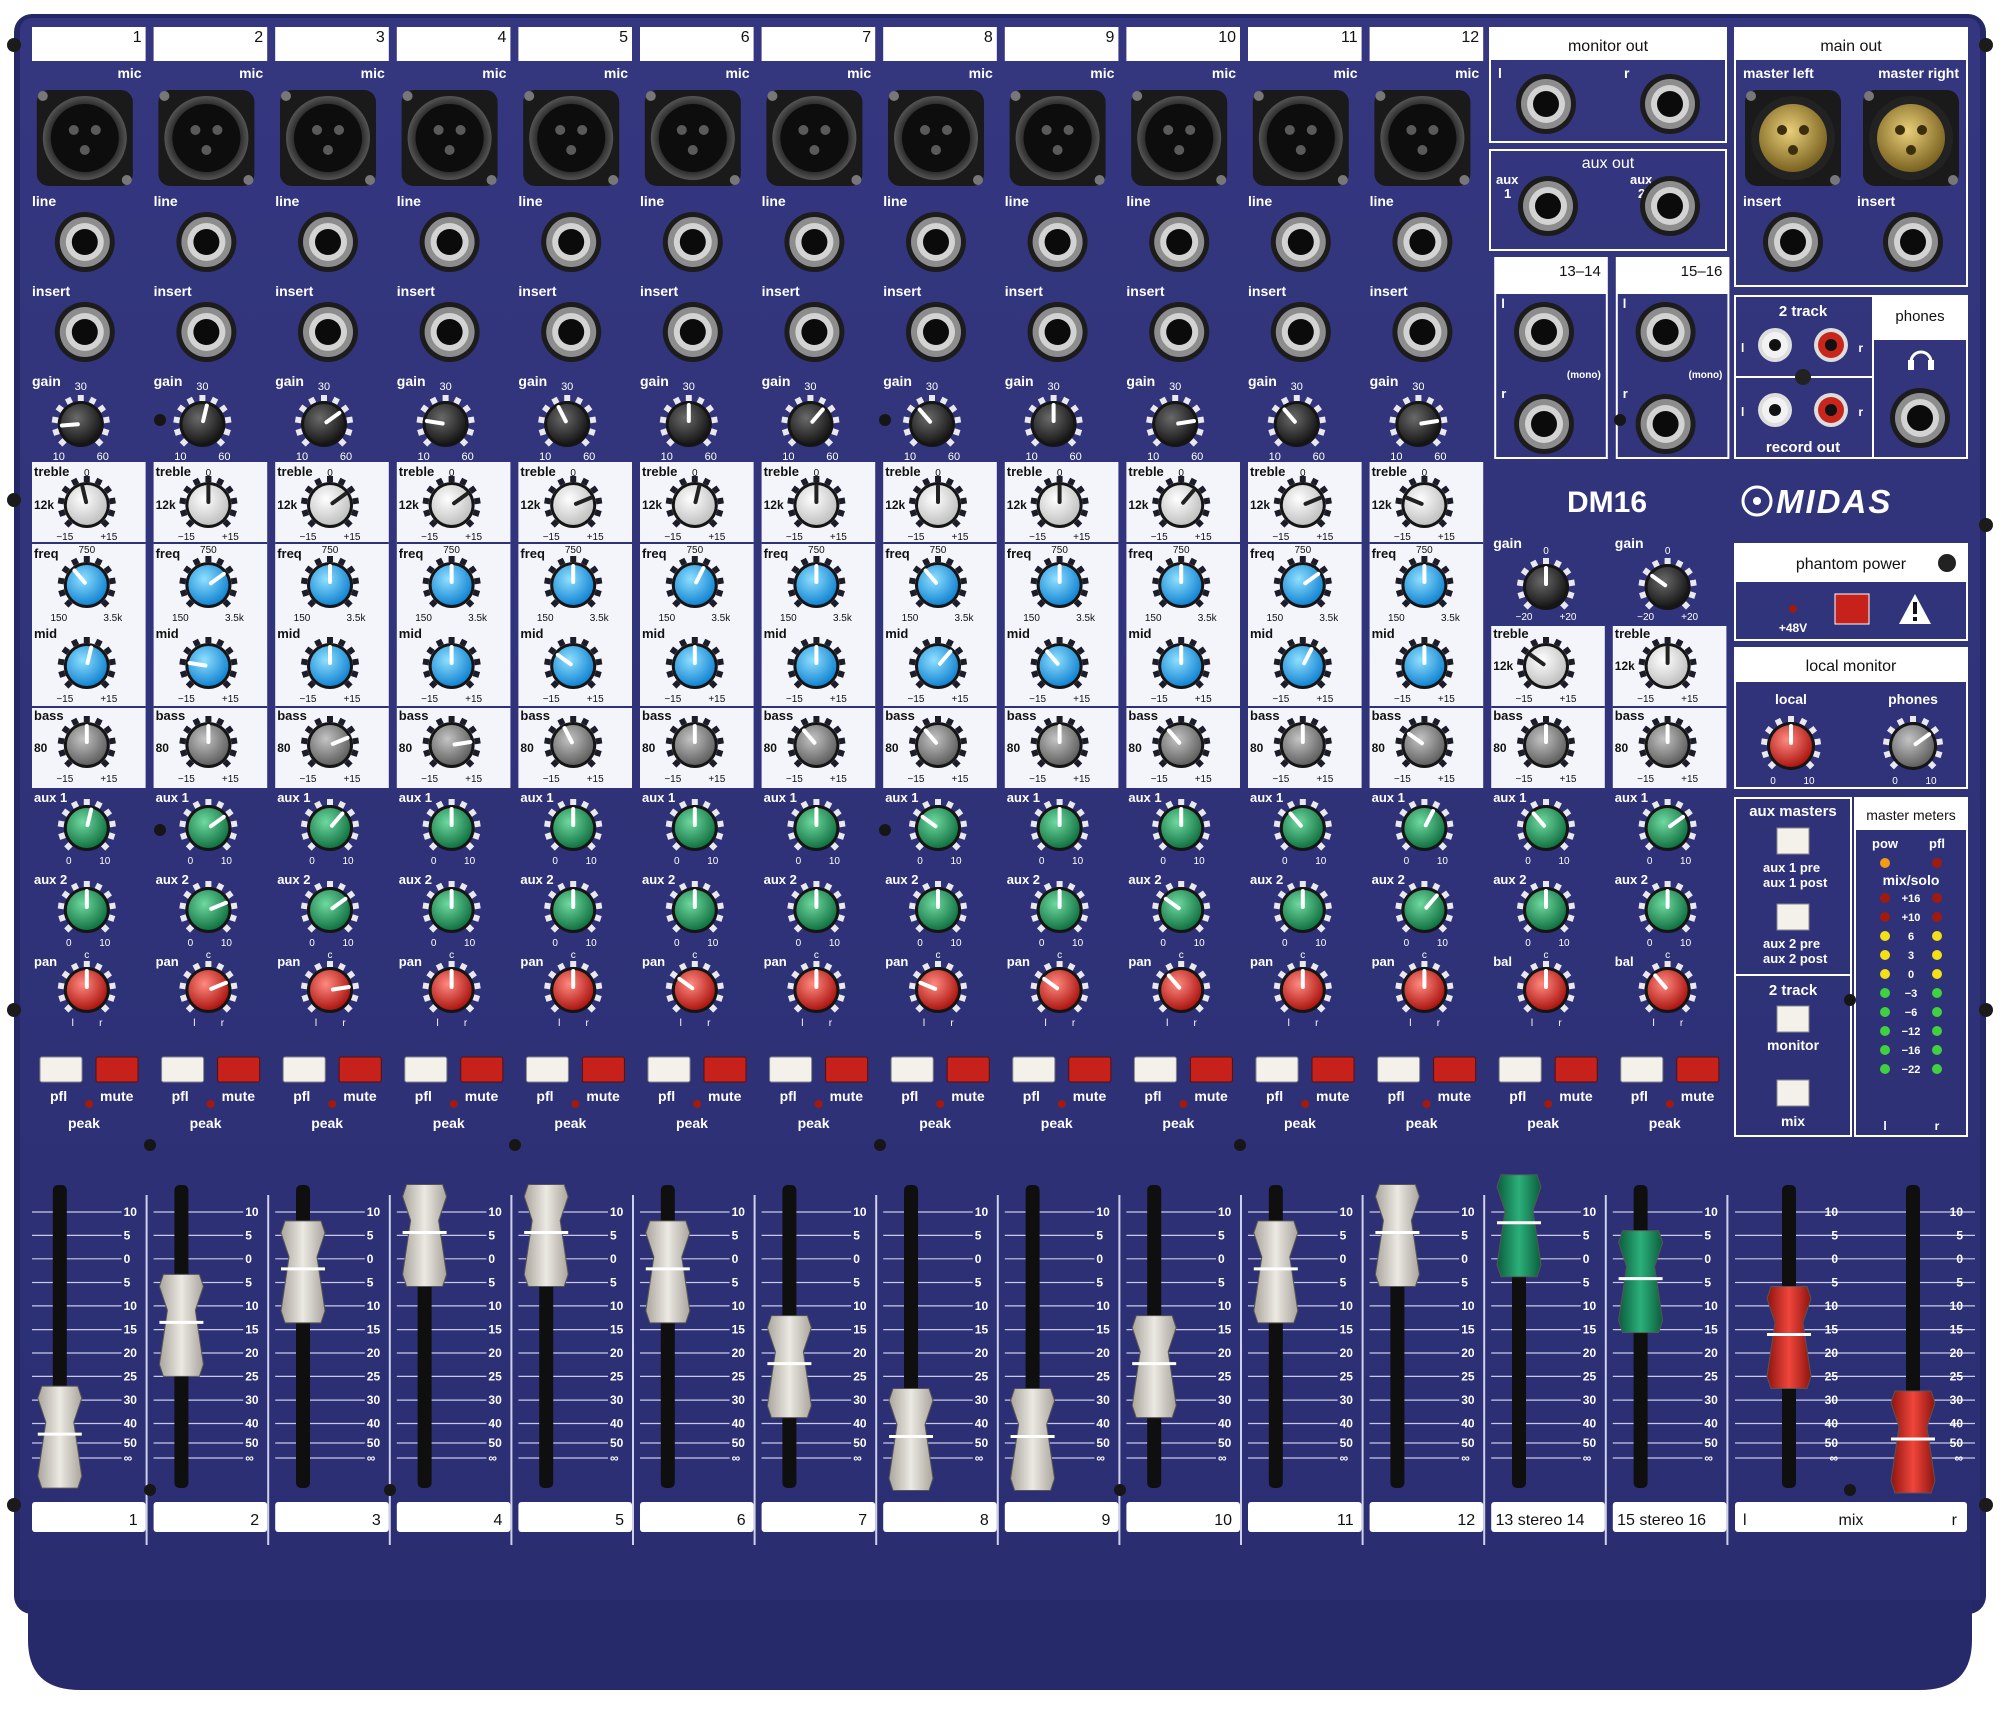 The width and height of the screenshot is (2000, 1717). I want to click on main-insert-right-jack, so click(1913, 242).